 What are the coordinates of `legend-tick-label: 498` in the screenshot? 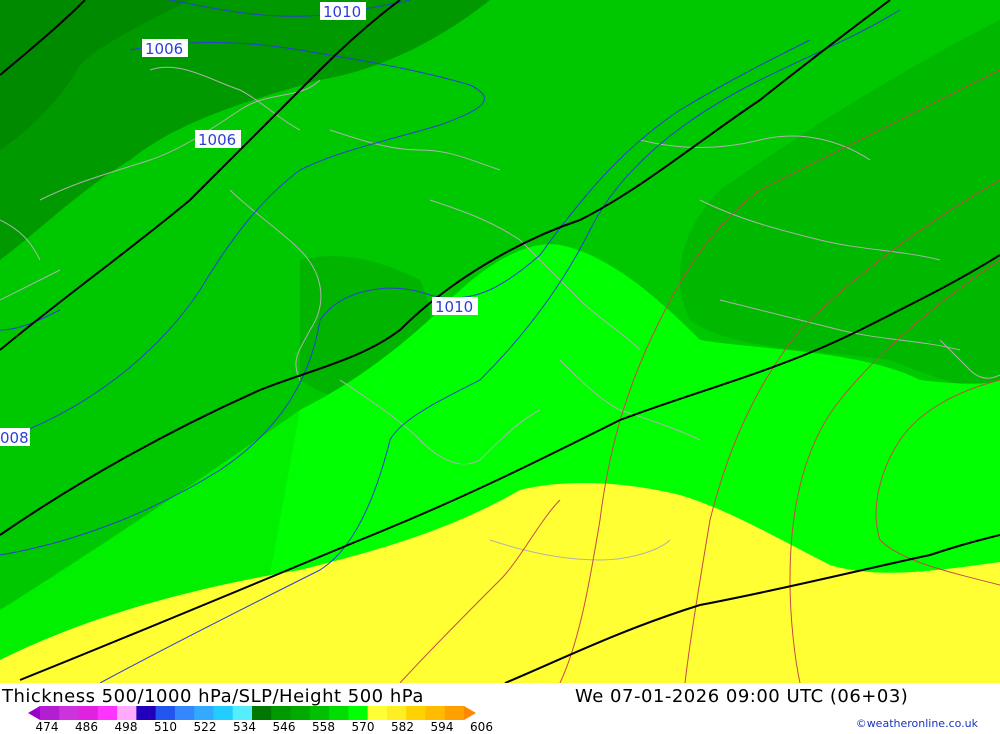 It's located at (126, 727).